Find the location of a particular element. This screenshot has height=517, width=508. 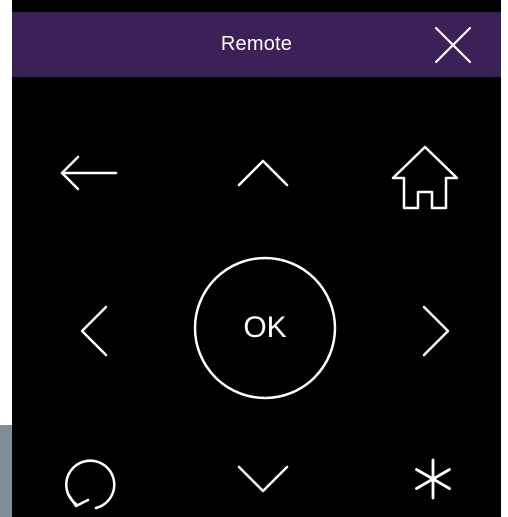

right-button is located at coordinates (436, 331).